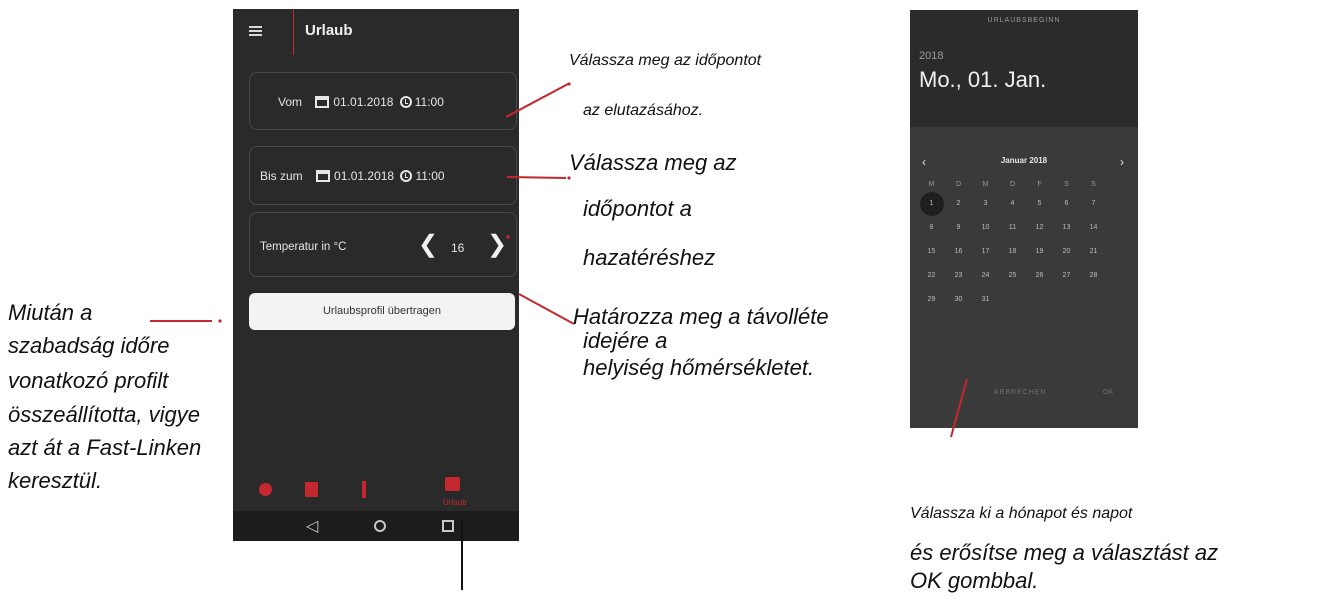 Image resolution: width=1341 pixels, height=604 pixels. What do you see at coordinates (1064, 552) in the screenshot?
I see `note-text: és erősítse meg a választást az` at bounding box center [1064, 552].